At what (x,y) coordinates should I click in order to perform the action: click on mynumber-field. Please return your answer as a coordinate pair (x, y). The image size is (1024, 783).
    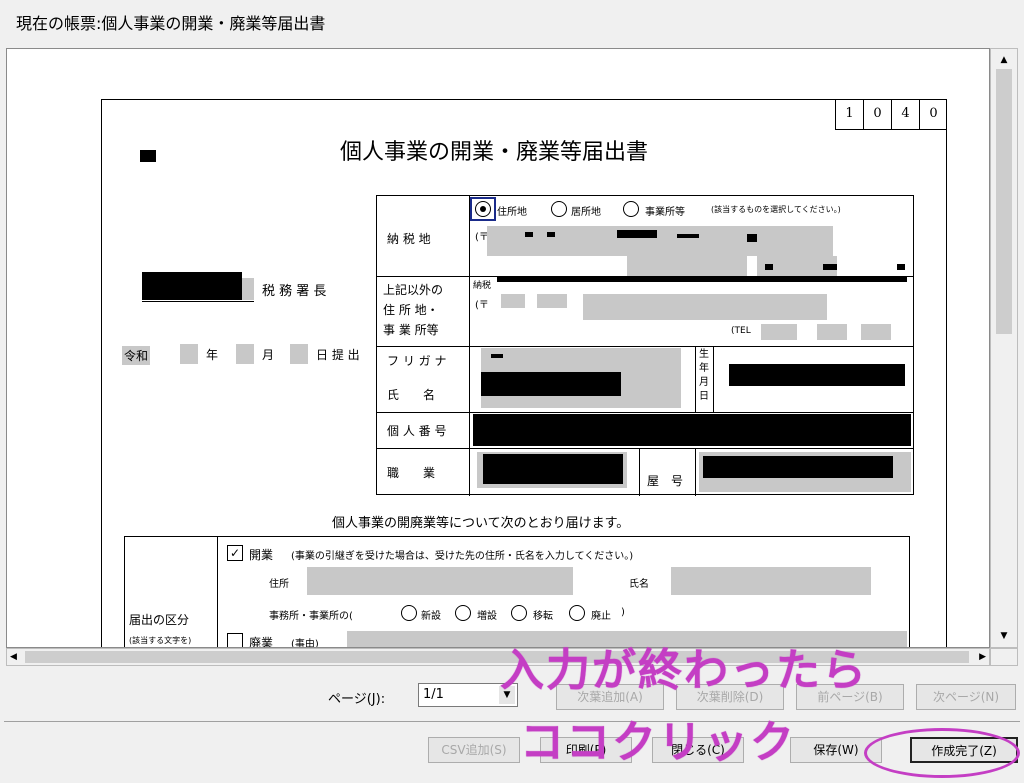
    Looking at the image, I should click on (692, 430).